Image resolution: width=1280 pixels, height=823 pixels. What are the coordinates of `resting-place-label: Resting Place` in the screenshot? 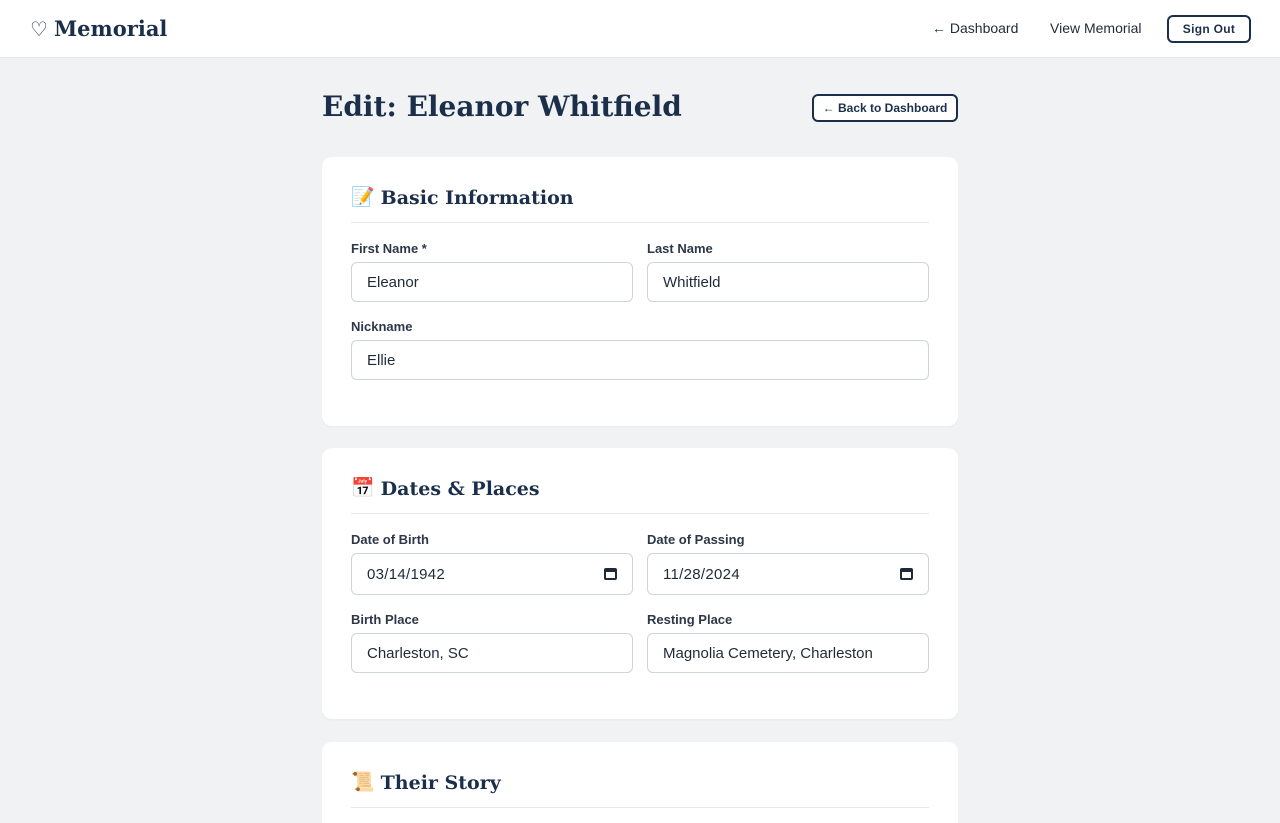 It's located at (690, 619).